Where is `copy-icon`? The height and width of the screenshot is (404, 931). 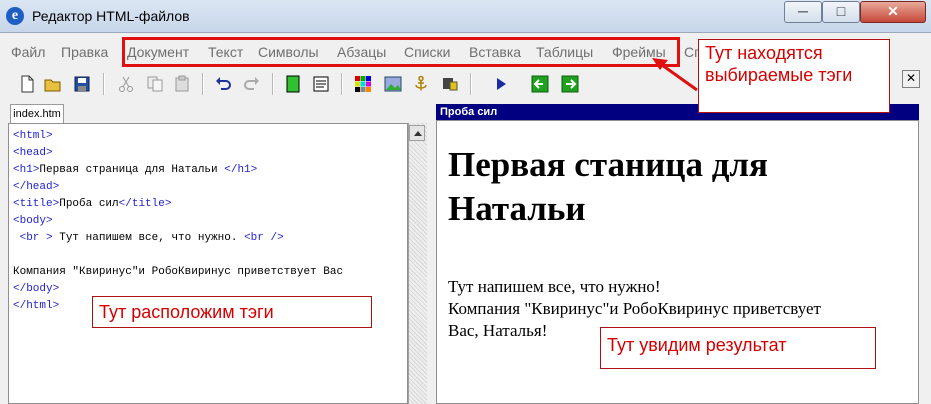 copy-icon is located at coordinates (155, 84).